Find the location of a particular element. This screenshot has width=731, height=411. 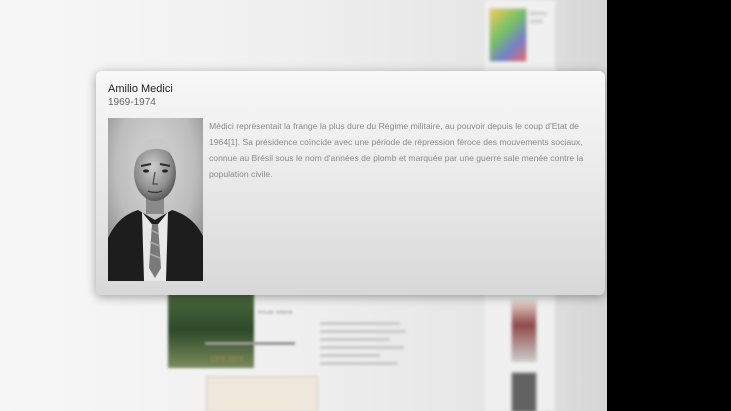

background-map-thumbnail is located at coordinates (508, 35).